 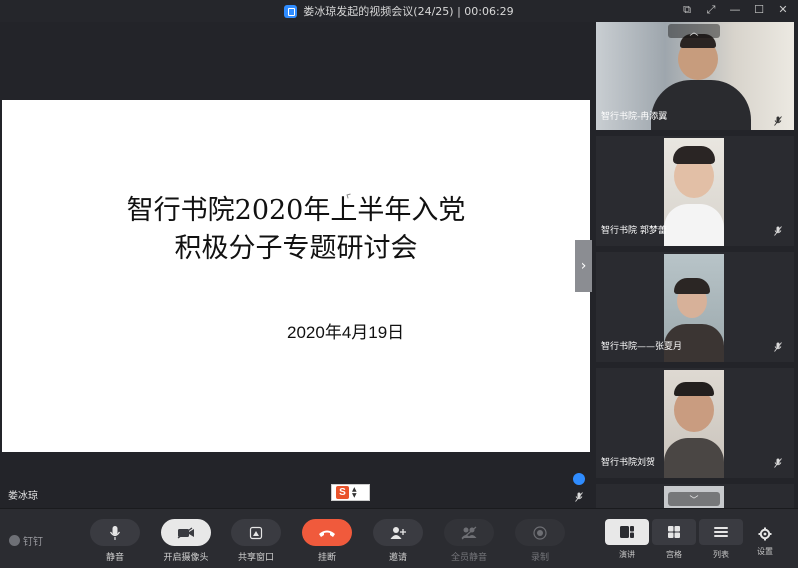 I want to click on title-bar: 娄冰琼发起的视频会议(24/25) | 00:06:29 ⧉ ⤢ — ☐ ✕, so click(x=399, y=11).